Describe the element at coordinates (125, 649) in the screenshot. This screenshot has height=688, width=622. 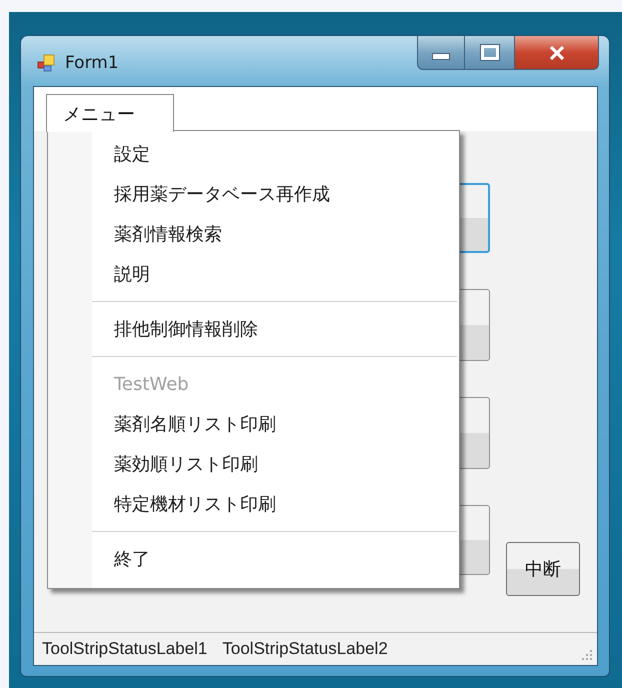
I see `status-label: ToolStripStatusLabel1` at that location.